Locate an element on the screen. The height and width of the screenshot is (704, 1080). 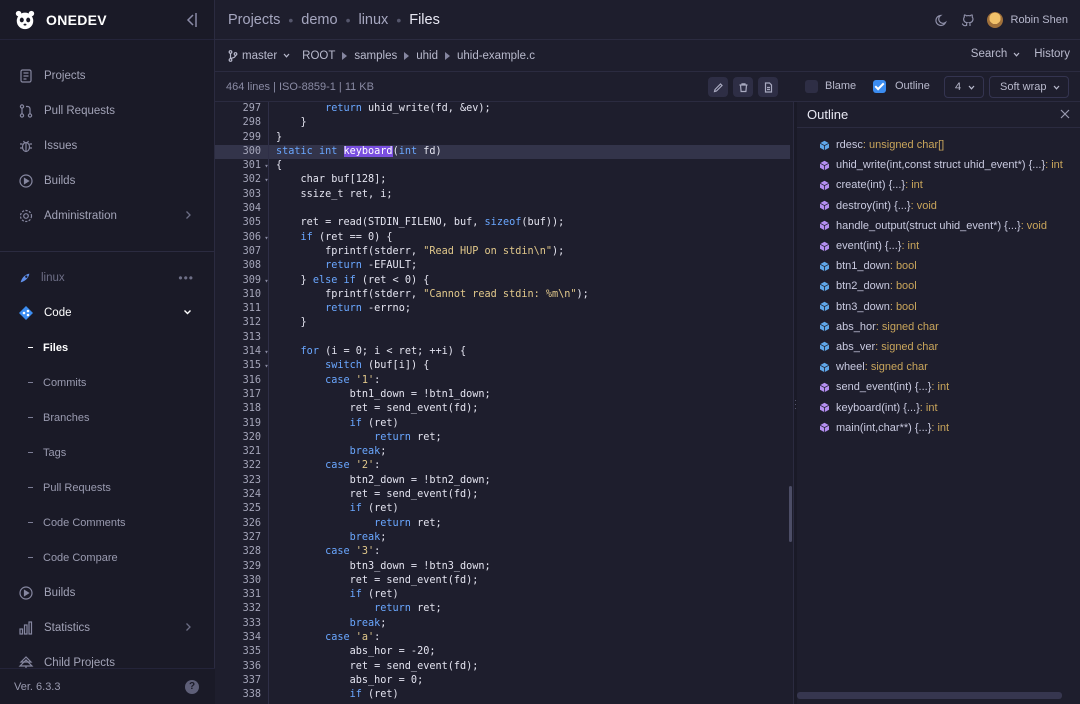
wrap-select: Soft wrap is located at coordinates (1029, 87).